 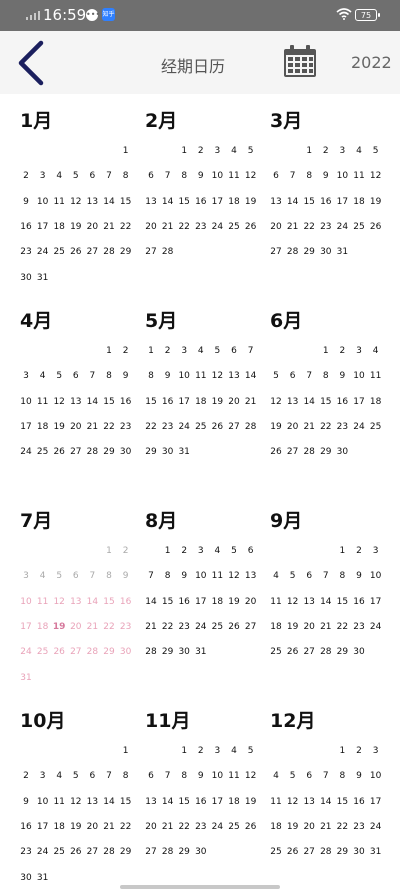 I want to click on calendar-day: 31, so click(x=43, y=278).